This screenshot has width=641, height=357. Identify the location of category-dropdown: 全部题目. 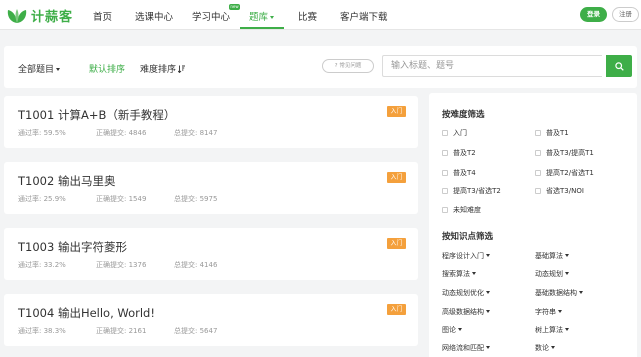
(39, 68).